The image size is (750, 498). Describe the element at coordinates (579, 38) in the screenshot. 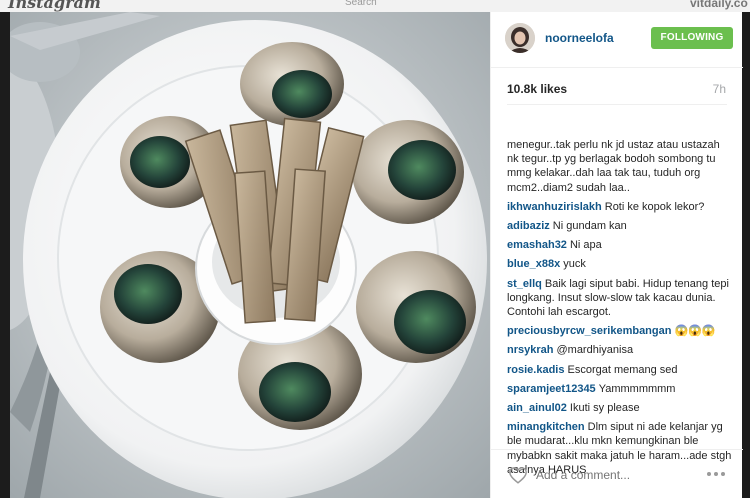

I see `post-author-username: noorneelofa` at that location.